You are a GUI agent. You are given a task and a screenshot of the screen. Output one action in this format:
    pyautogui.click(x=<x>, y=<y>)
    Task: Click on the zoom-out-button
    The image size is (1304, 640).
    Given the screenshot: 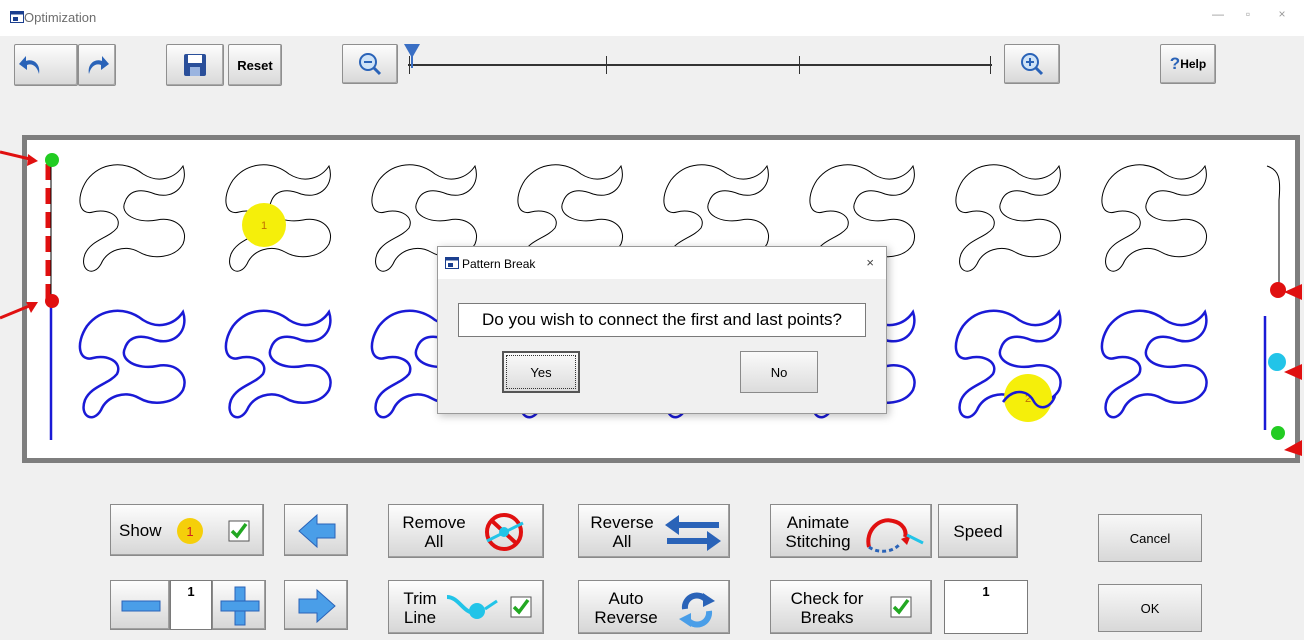 What is the action you would take?
    pyautogui.click(x=370, y=64)
    